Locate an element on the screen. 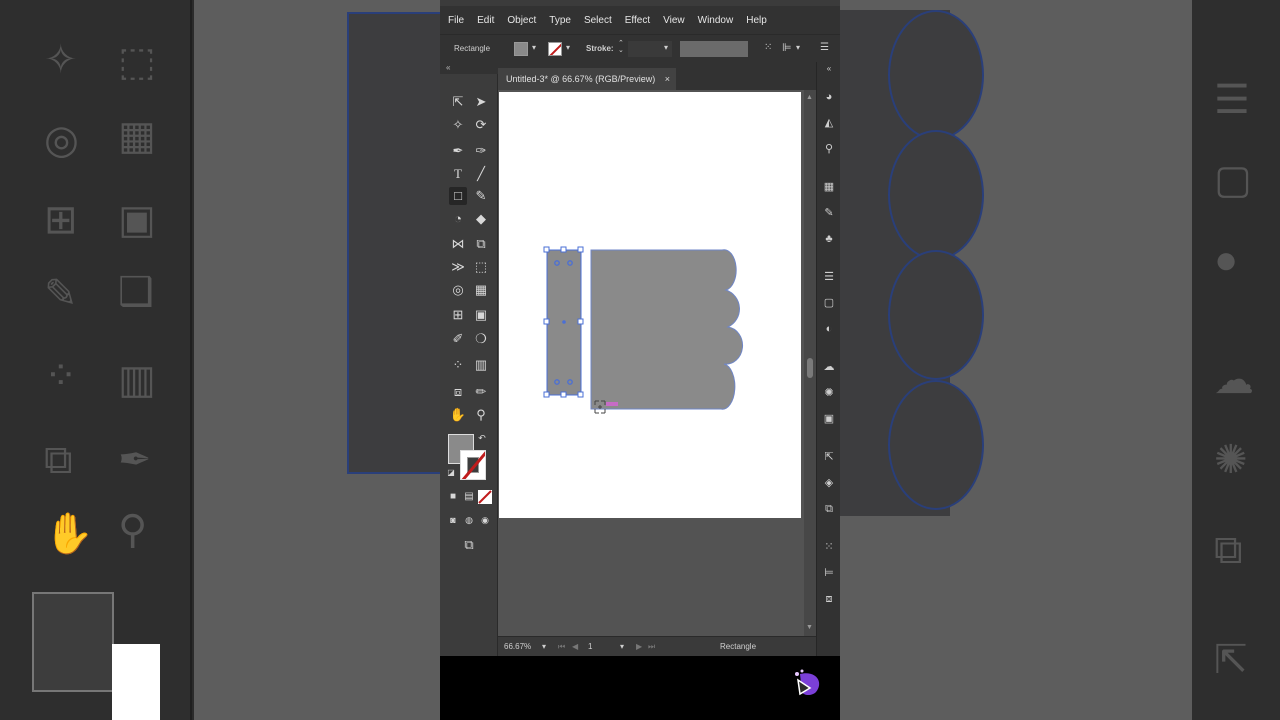  layers-panel-icon: ◈ is located at coordinates (829, 483).